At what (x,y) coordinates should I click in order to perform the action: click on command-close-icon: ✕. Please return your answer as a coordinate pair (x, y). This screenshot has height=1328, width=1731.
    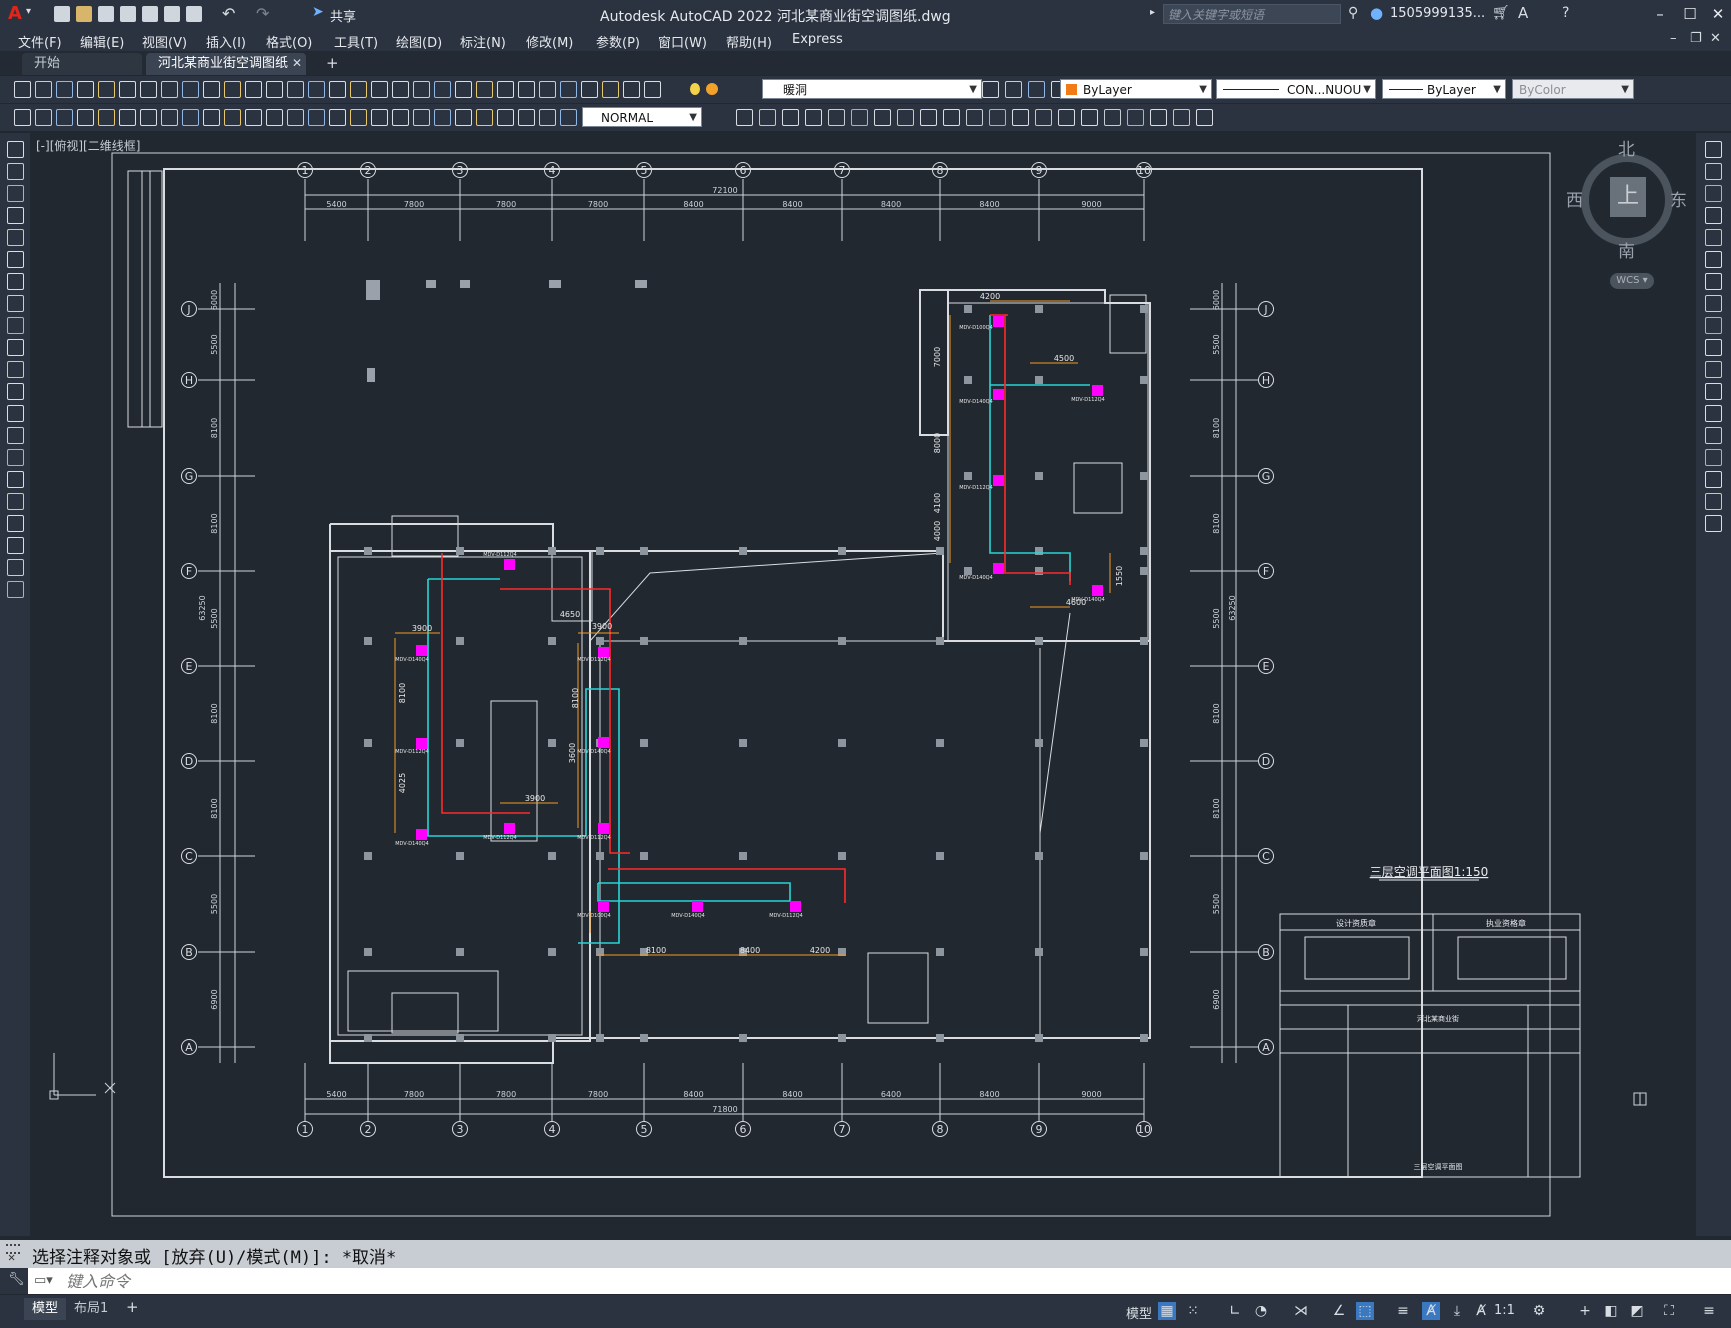
    Looking at the image, I should click on (11, 1257).